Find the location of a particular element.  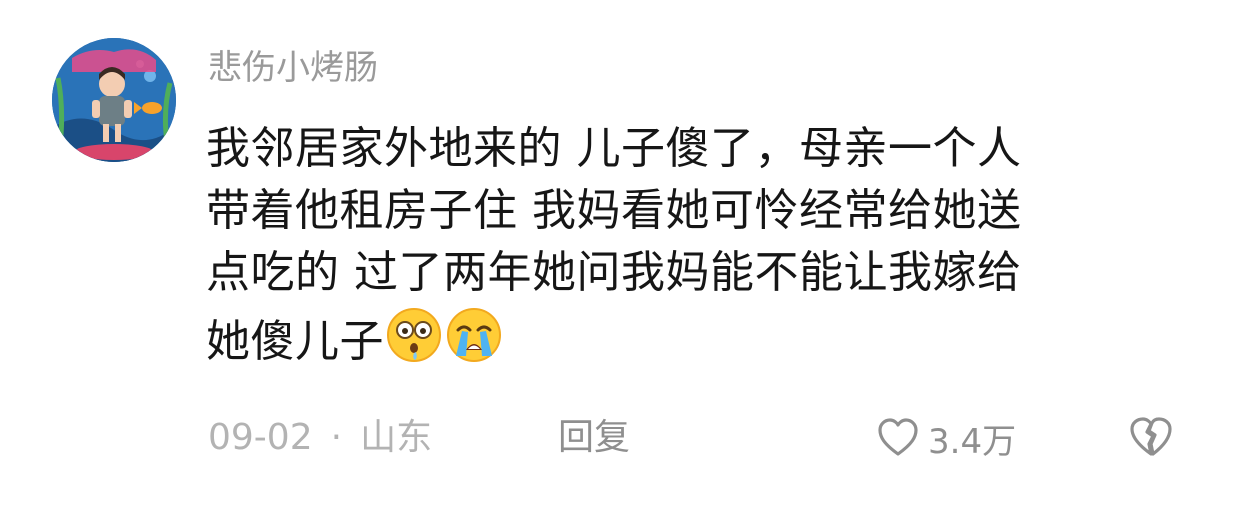

comment-line-1: 我邻居家外地来的 儿子傻了，母亲一个人 is located at coordinates (614, 148).